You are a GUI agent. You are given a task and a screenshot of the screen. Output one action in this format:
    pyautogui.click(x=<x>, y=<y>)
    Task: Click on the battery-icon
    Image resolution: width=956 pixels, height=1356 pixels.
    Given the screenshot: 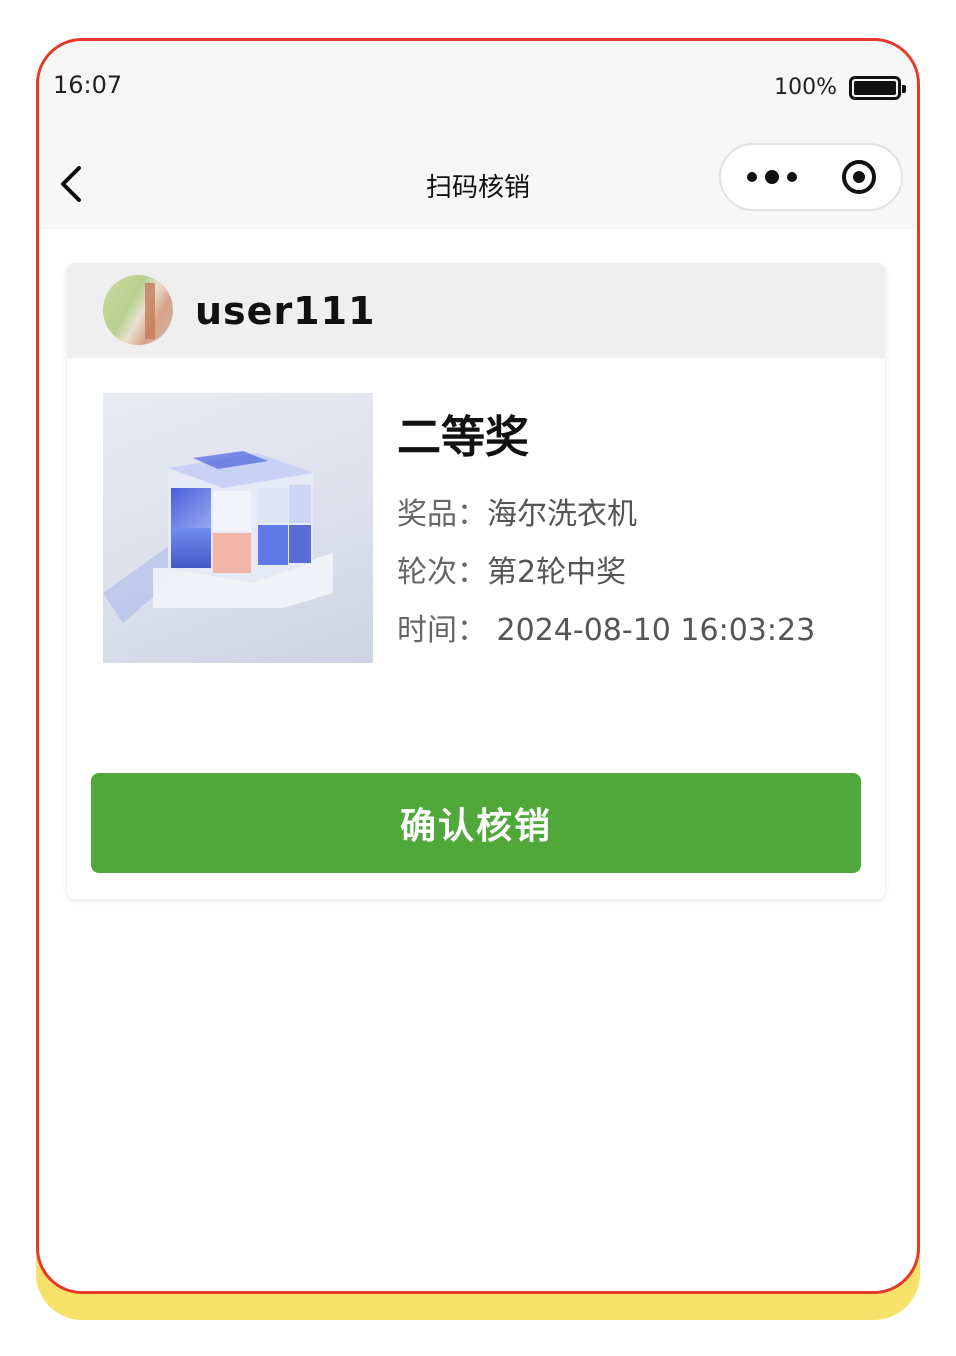 What is the action you would take?
    pyautogui.click(x=877, y=88)
    